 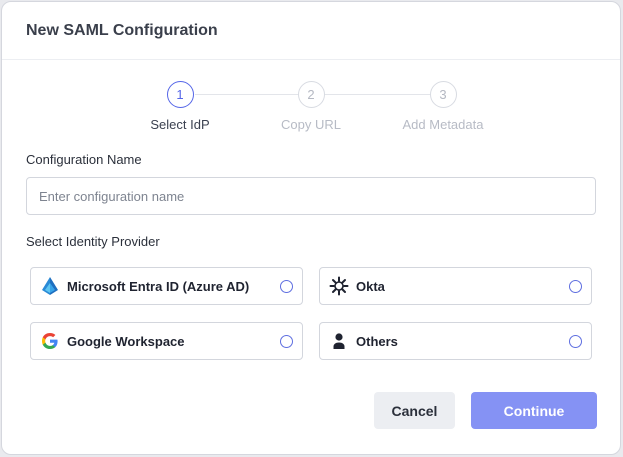 I want to click on continue-button: Continue, so click(x=534, y=410).